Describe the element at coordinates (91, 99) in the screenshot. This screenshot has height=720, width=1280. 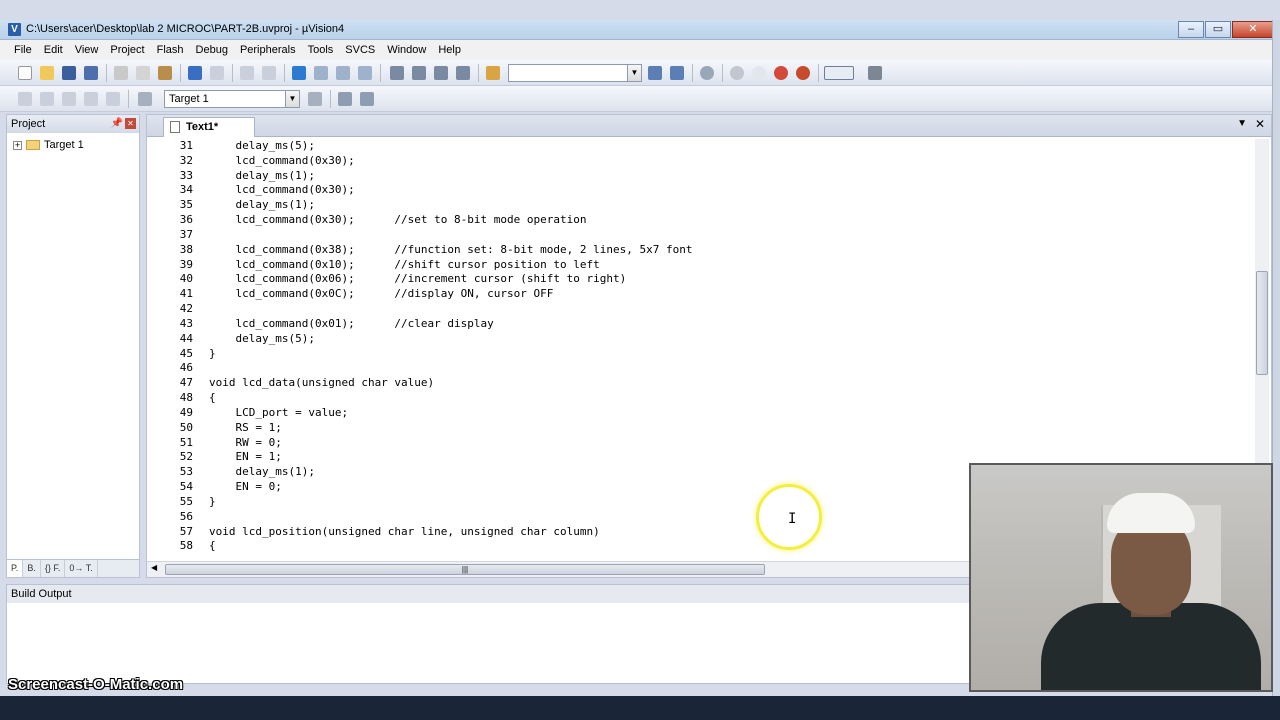
I see `batch-build-icon` at that location.